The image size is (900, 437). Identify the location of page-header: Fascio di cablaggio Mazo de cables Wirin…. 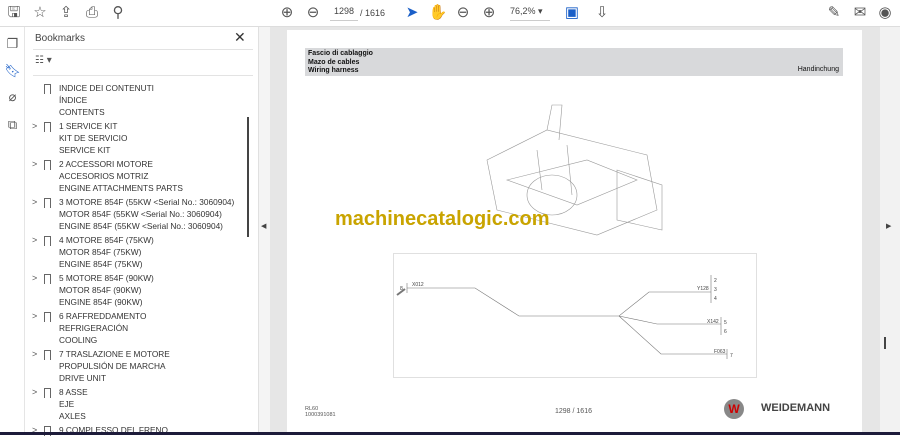
(574, 62).